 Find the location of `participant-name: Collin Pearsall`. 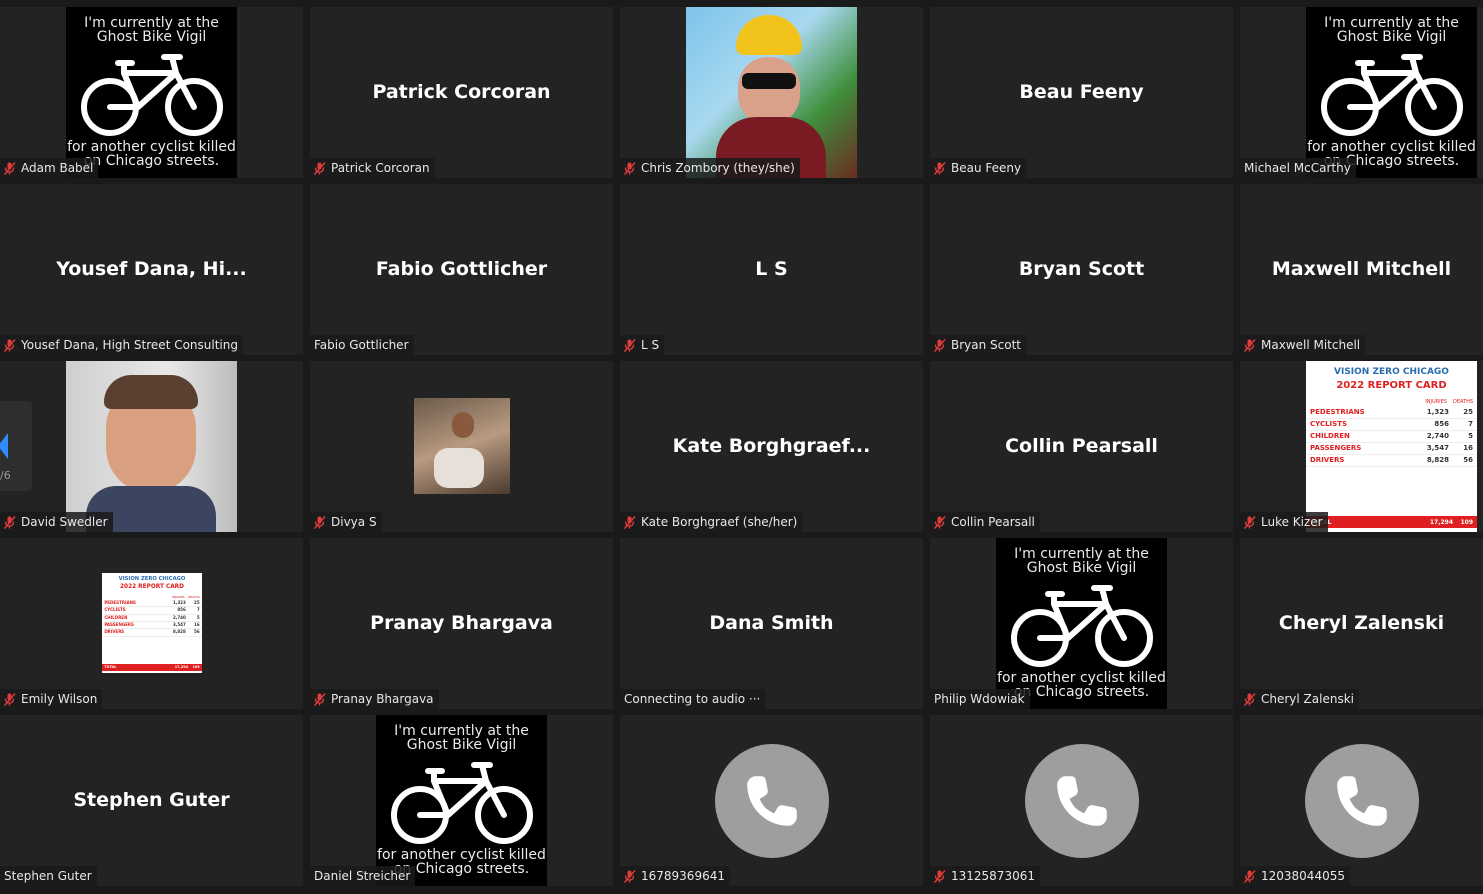

participant-name: Collin Pearsall is located at coordinates (993, 522).